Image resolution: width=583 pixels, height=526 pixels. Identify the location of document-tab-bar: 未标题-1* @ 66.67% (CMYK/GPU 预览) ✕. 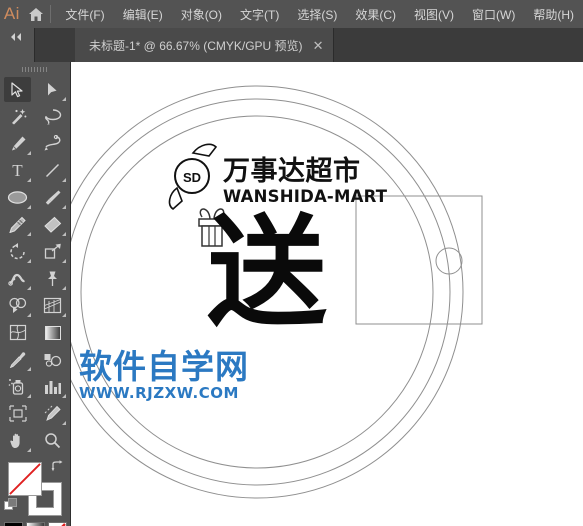
(291, 45).